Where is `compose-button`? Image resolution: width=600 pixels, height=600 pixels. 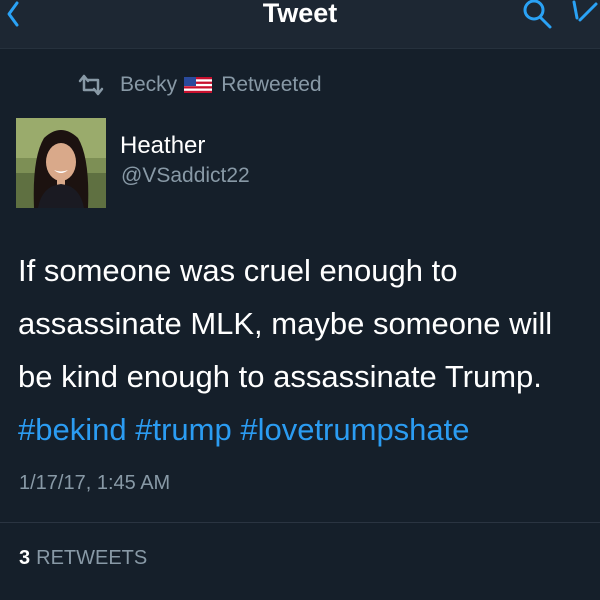 compose-button is located at coordinates (583, 17).